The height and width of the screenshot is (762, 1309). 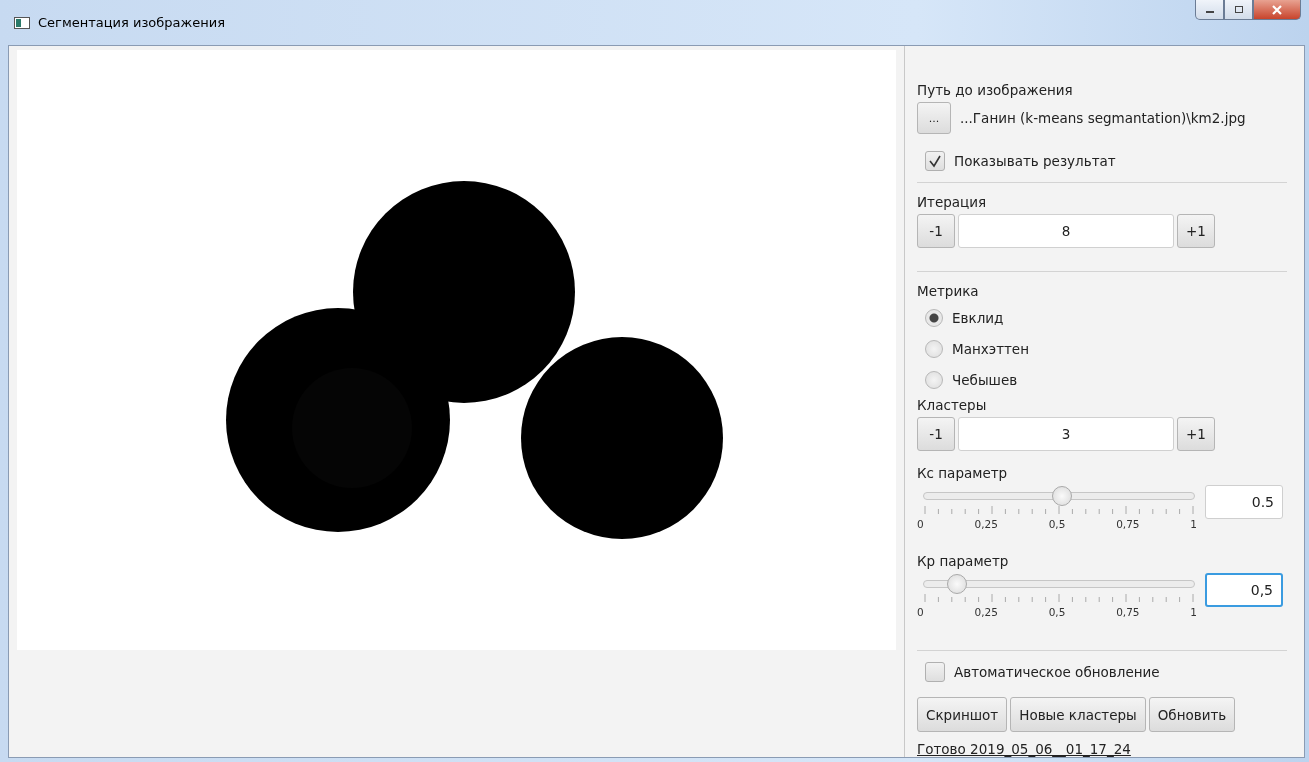 I want to click on window-title: Сегментация изображения, so click(x=132, y=22).